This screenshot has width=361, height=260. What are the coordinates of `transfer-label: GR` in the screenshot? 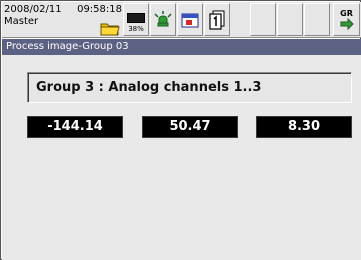 It's located at (346, 13).